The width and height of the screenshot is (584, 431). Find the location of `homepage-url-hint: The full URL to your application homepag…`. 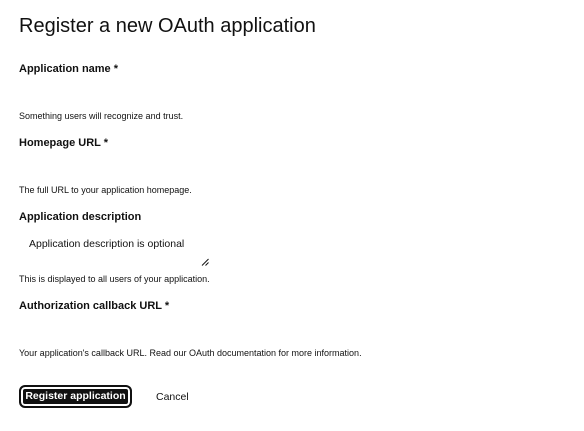

homepage-url-hint: The full URL to your application homepag… is located at coordinates (105, 190).